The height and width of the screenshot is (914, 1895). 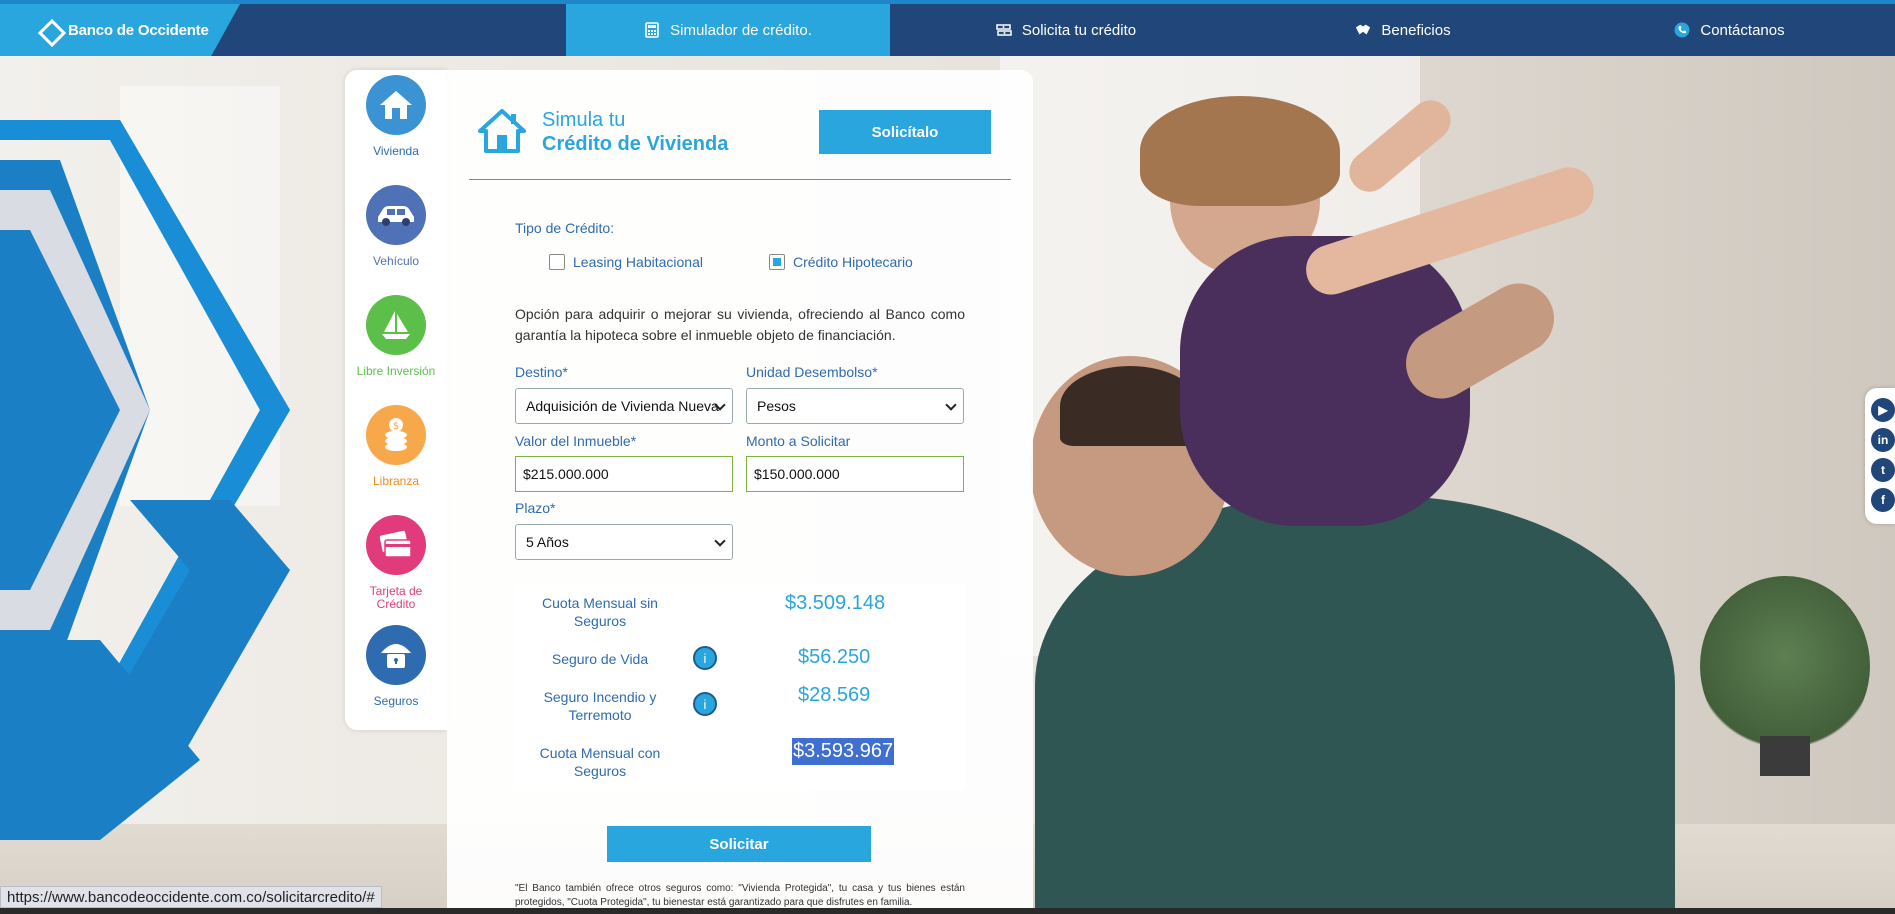 I want to click on valor-label: Valor del Inmueble*, so click(x=576, y=441).